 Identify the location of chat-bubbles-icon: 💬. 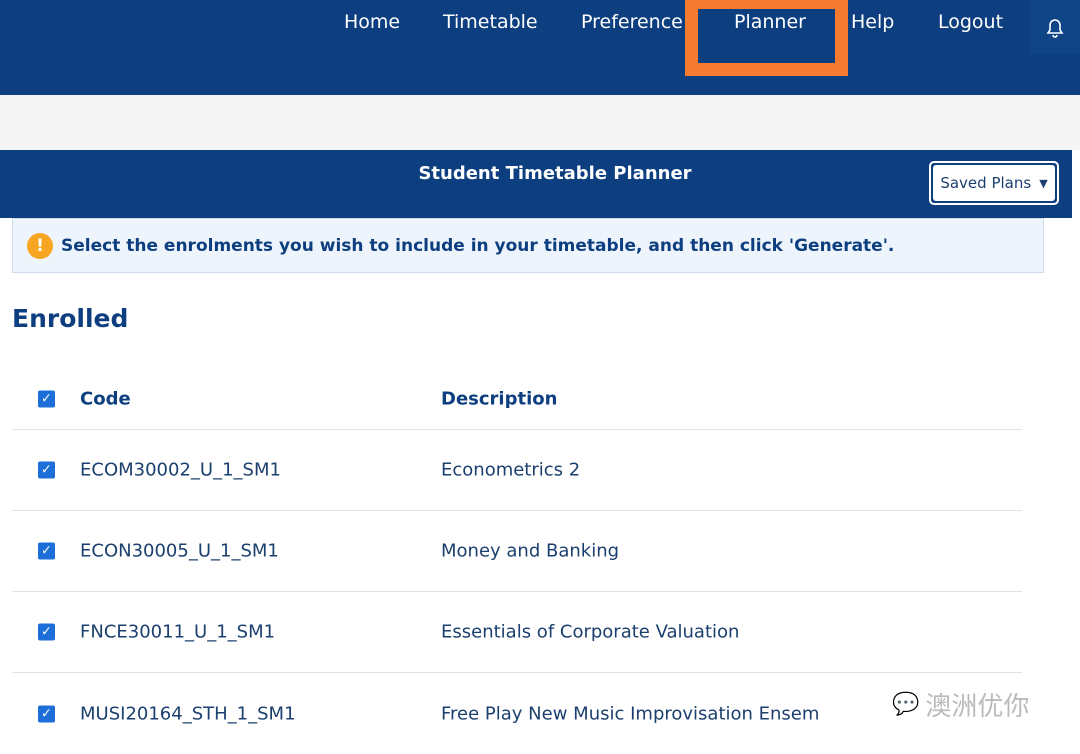
(906, 704).